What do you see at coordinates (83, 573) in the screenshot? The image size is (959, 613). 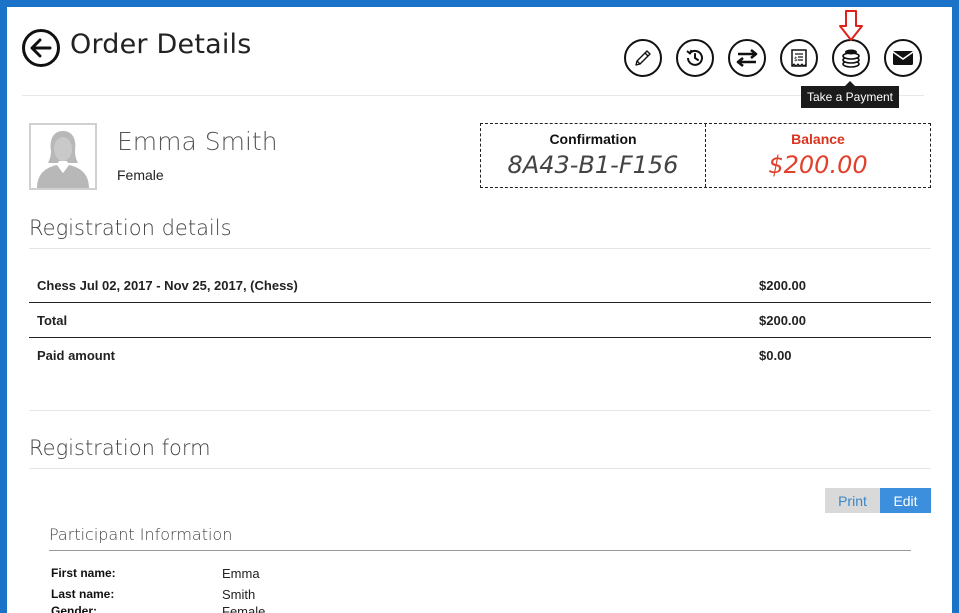 I see `field-label: First name:` at bounding box center [83, 573].